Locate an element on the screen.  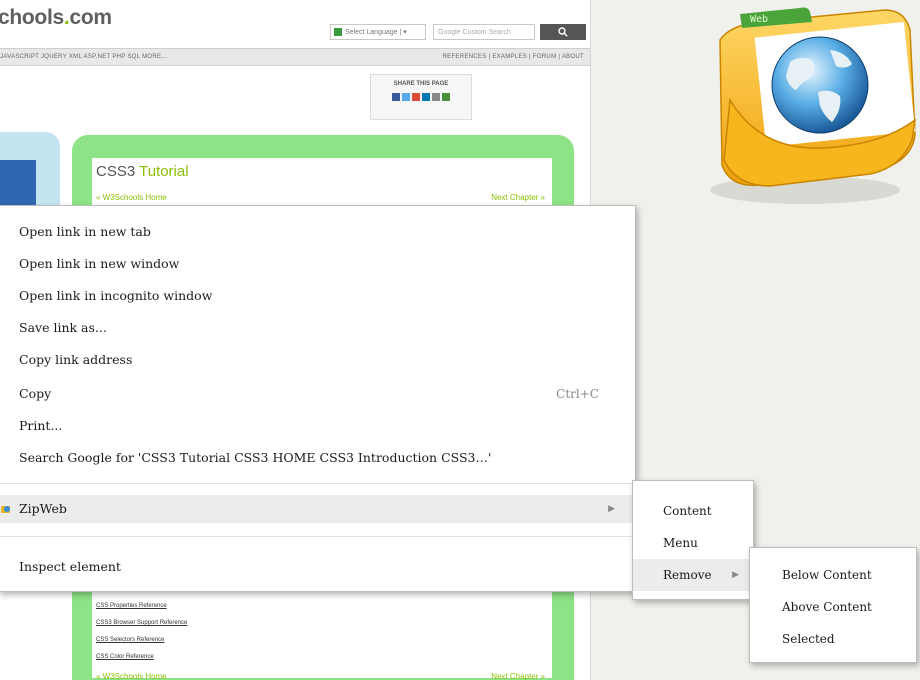
ref-link: CSS Properties Reference is located at coordinates (131, 606).